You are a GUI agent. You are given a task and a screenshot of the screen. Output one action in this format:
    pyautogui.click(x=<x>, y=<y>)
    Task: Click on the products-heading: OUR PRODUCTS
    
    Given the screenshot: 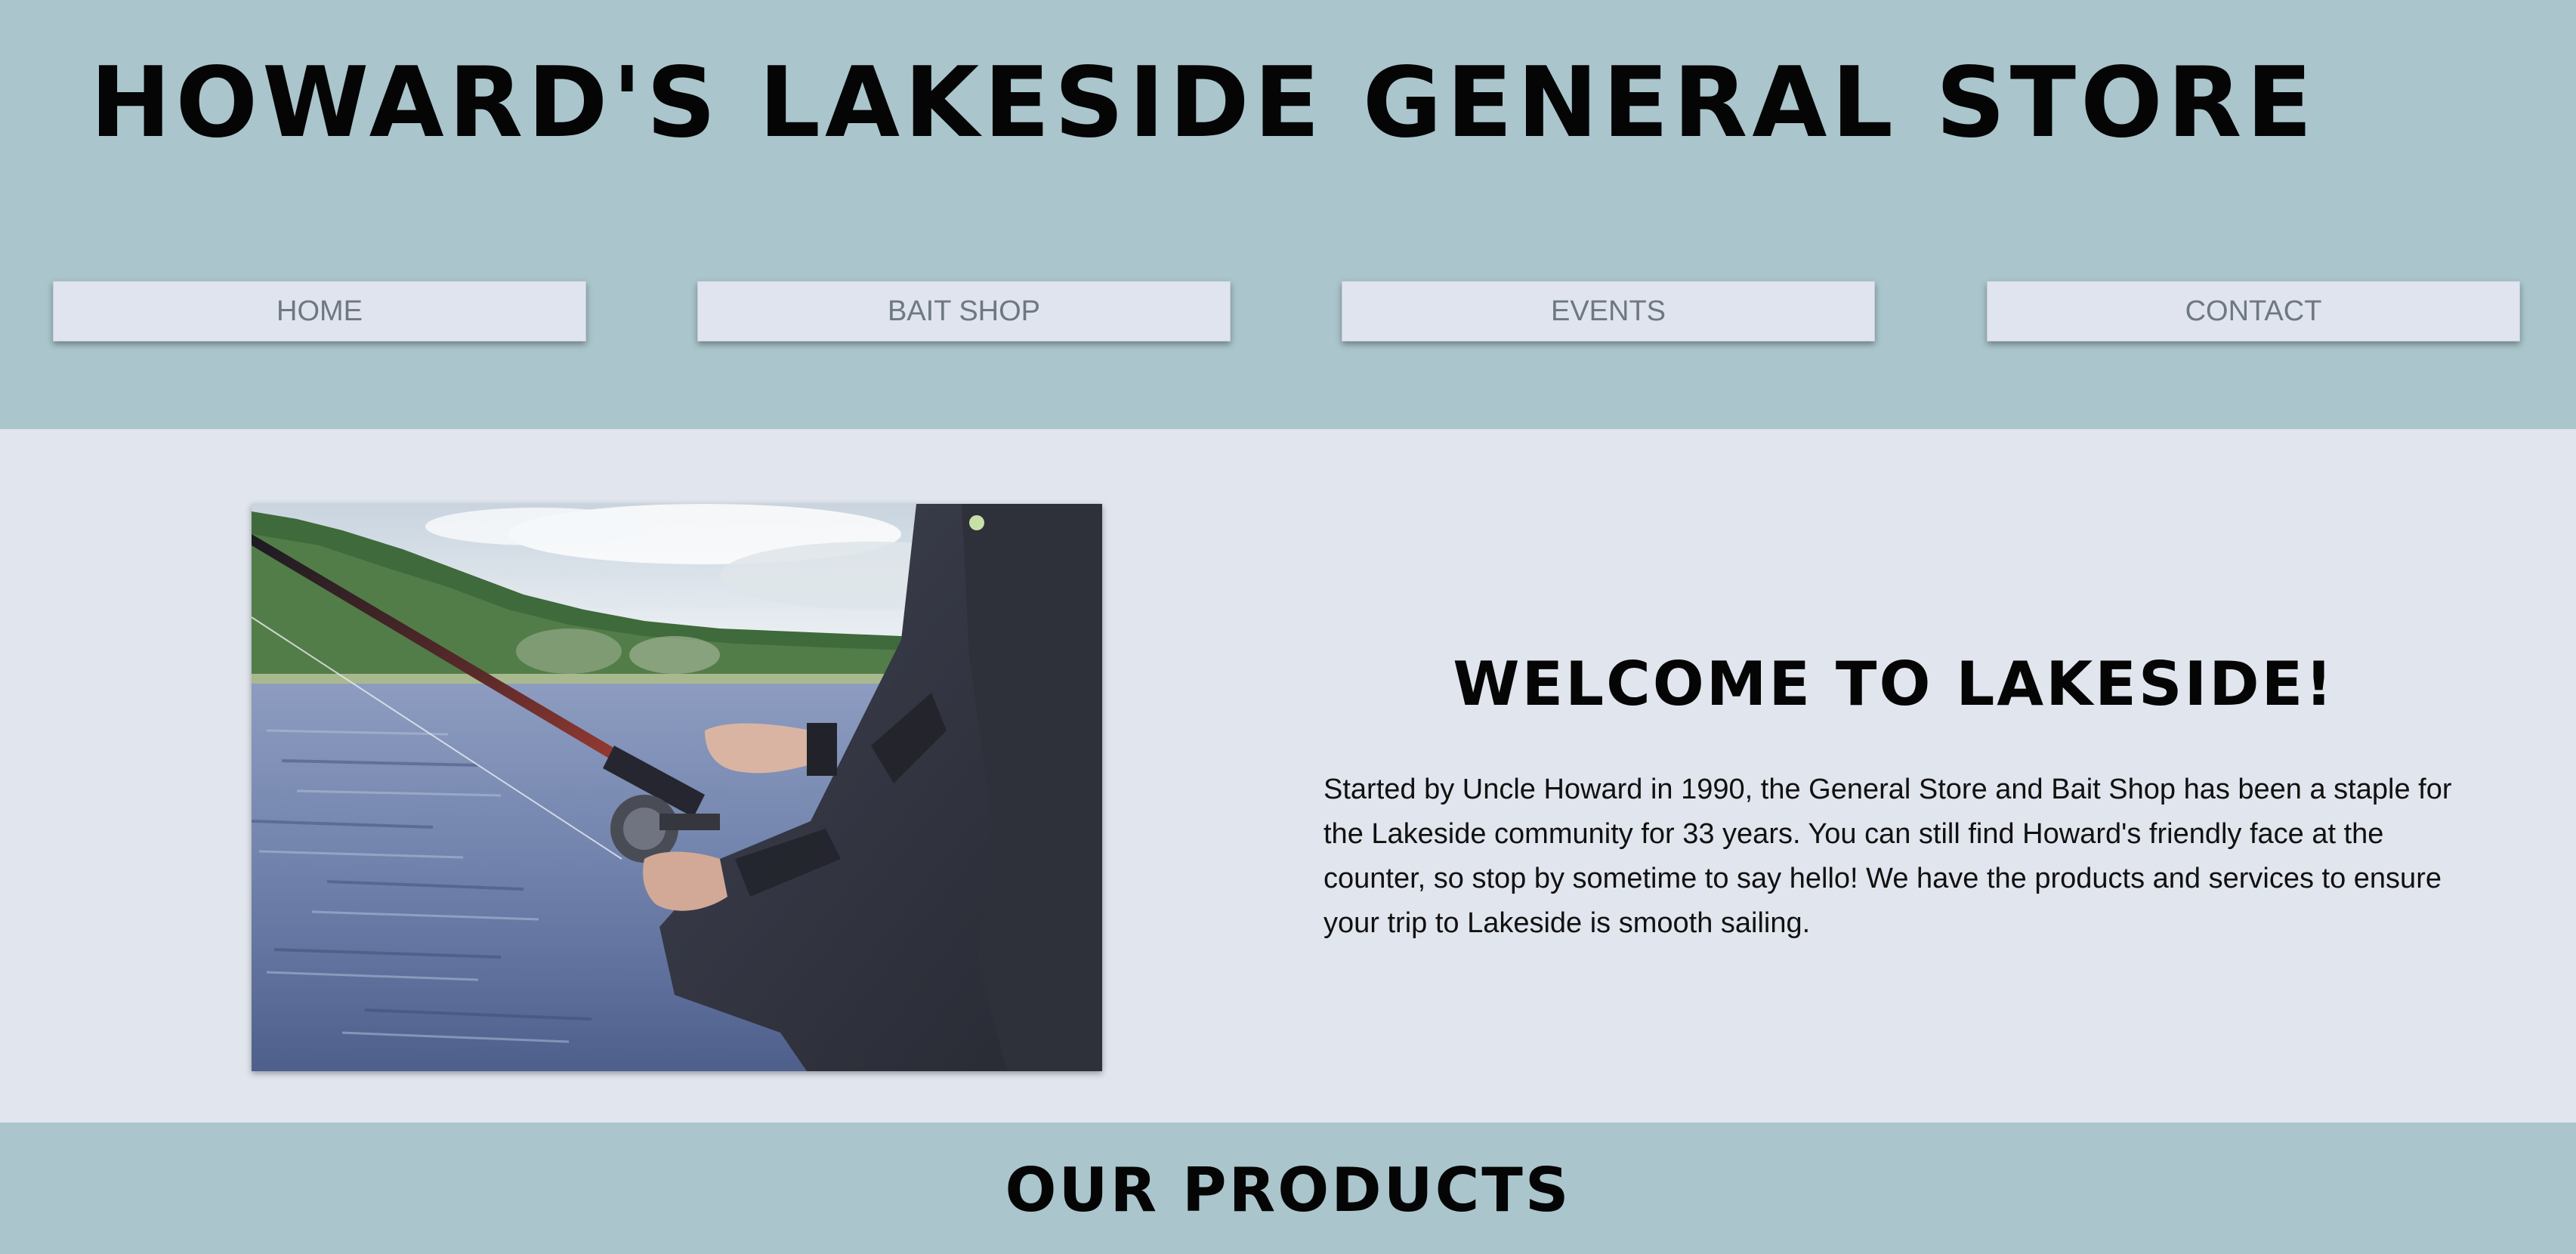 What is the action you would take?
    pyautogui.click(x=1288, y=1190)
    